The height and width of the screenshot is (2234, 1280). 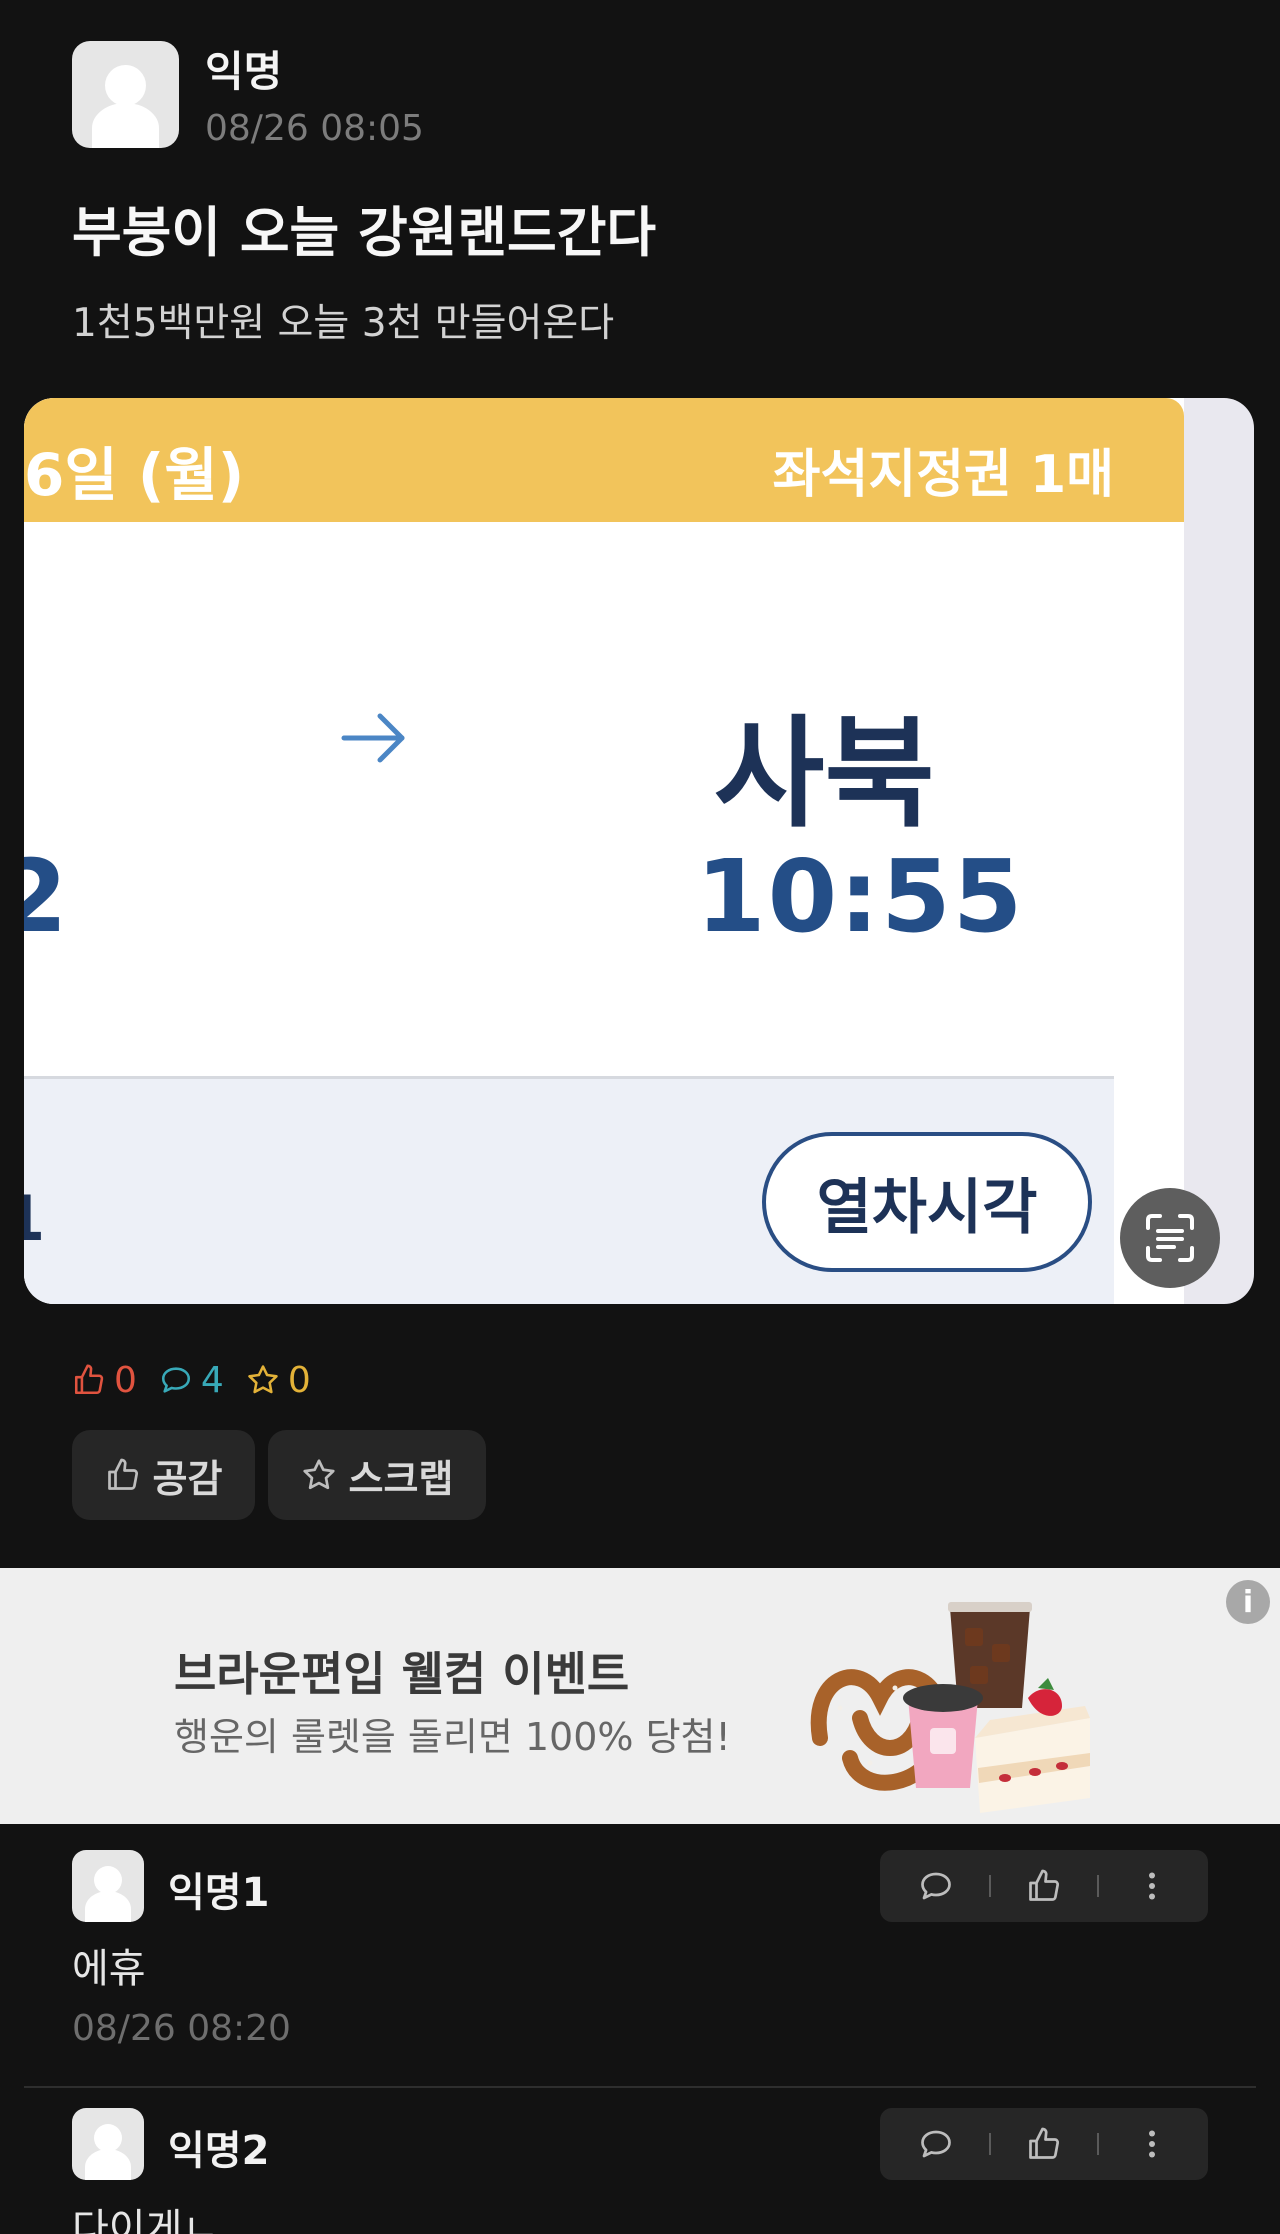 I want to click on scrap-button-label: 스크랩, so click(x=401, y=1478).